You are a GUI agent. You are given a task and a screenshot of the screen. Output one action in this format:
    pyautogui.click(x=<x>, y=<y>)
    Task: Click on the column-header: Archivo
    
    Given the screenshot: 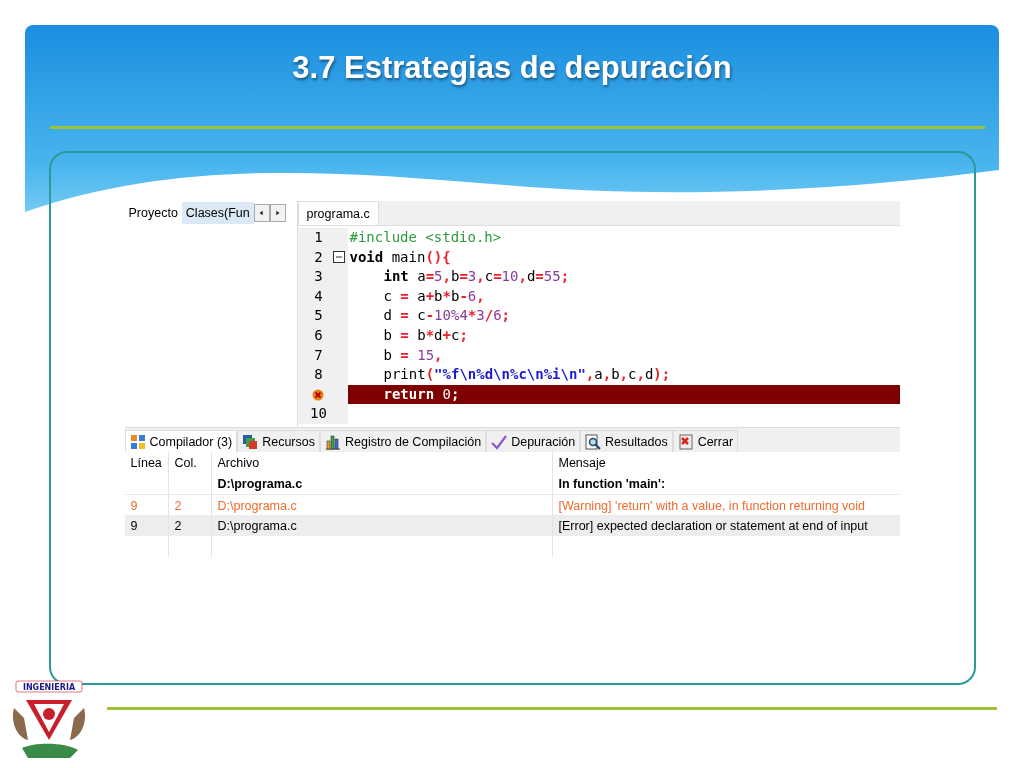 What is the action you would take?
    pyautogui.click(x=381, y=462)
    